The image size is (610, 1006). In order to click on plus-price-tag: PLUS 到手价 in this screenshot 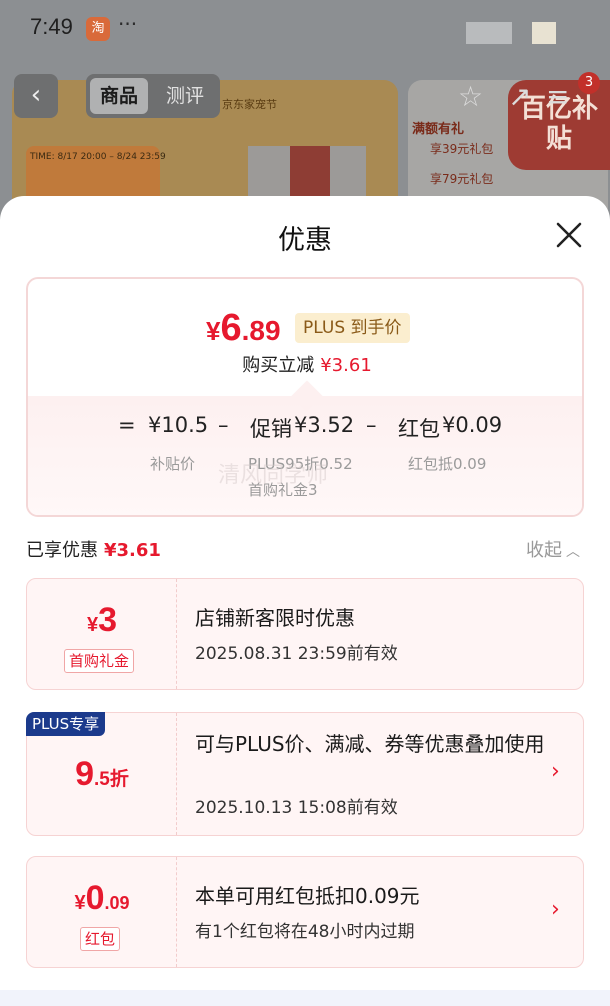, I will do `click(352, 328)`.